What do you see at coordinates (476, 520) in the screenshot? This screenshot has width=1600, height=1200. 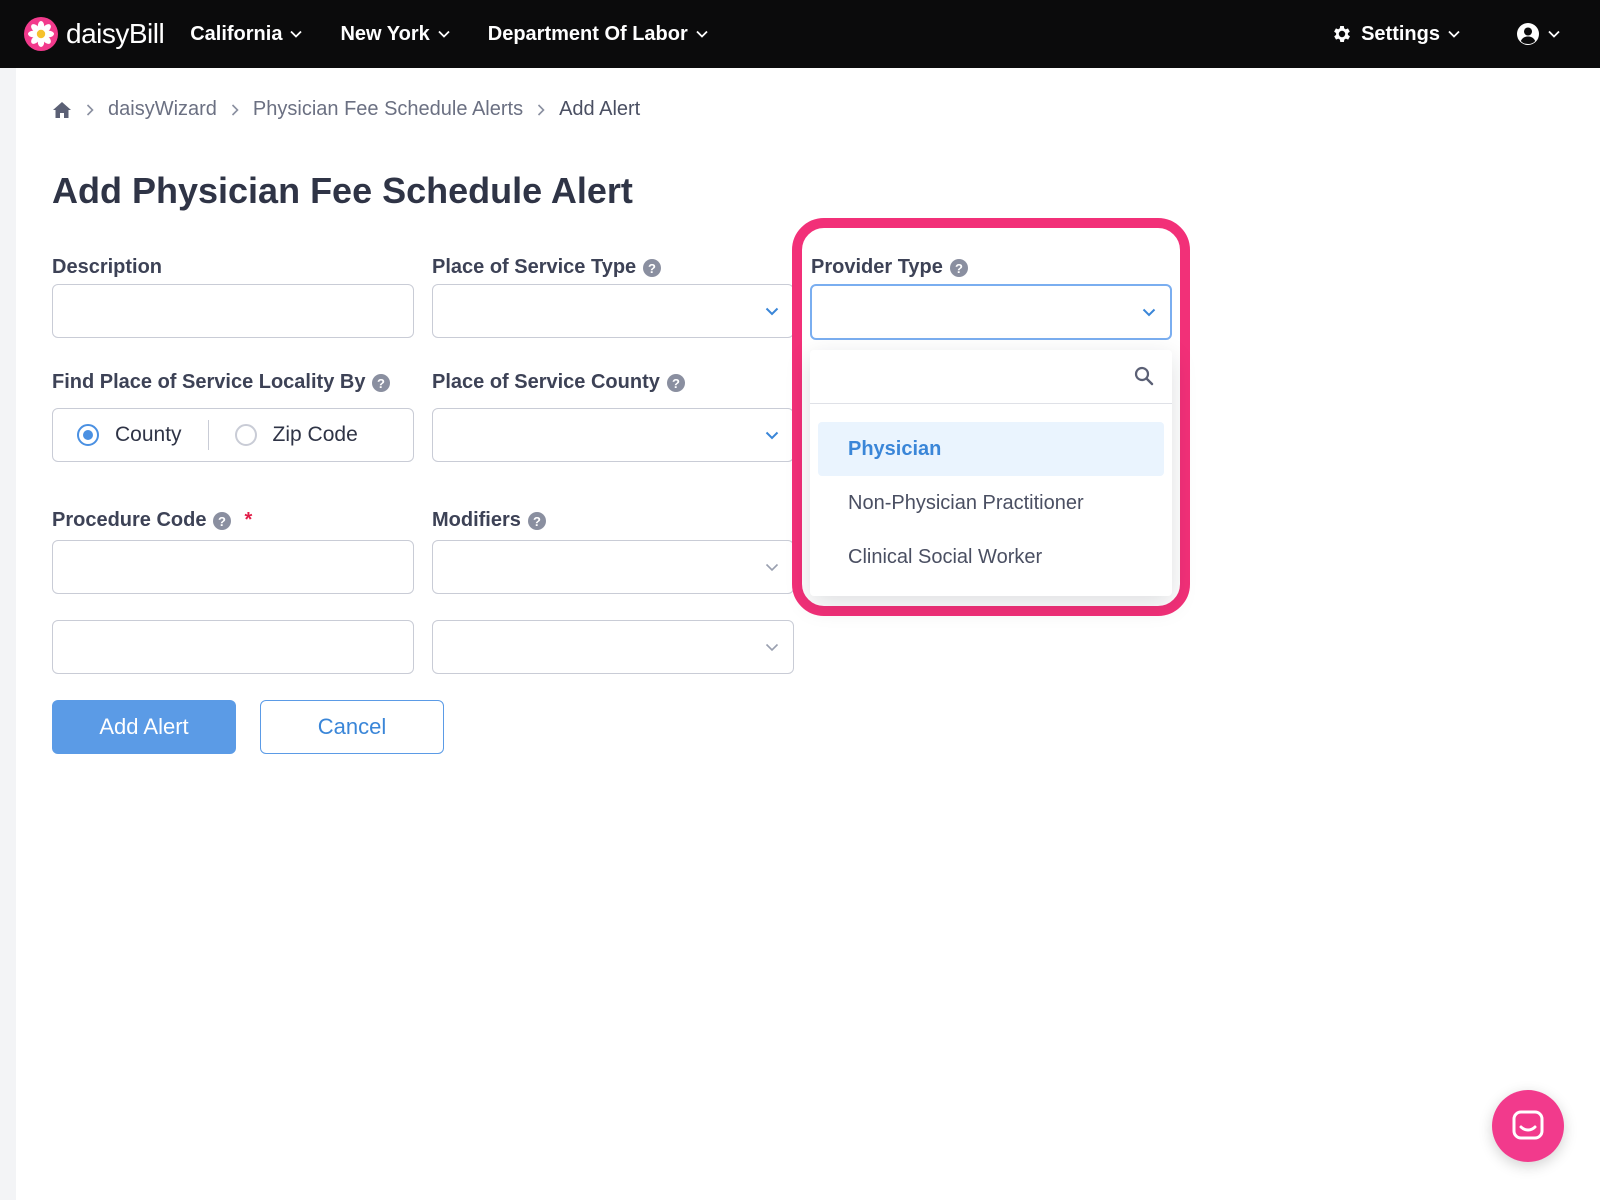 I see `modifiers-label-text: Modifiers` at bounding box center [476, 520].